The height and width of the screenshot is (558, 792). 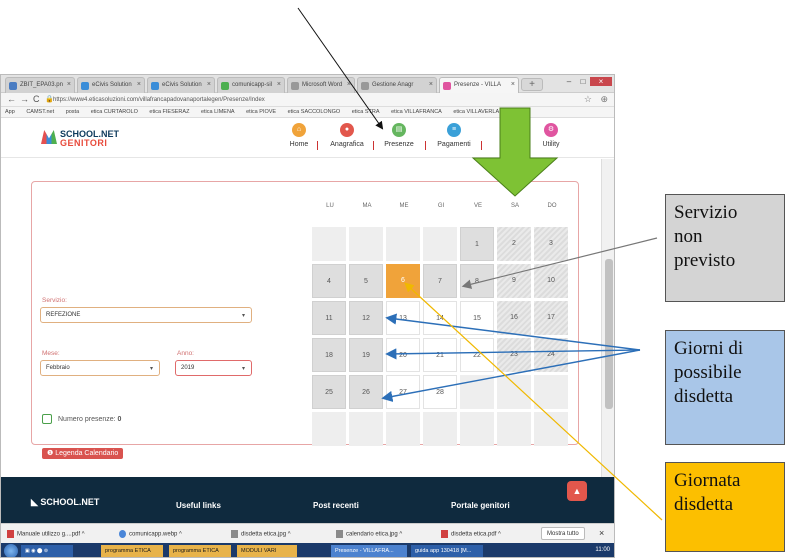 What do you see at coordinates (601, 533) in the screenshot?
I see `close-downloads-icon: ×` at bounding box center [601, 533].